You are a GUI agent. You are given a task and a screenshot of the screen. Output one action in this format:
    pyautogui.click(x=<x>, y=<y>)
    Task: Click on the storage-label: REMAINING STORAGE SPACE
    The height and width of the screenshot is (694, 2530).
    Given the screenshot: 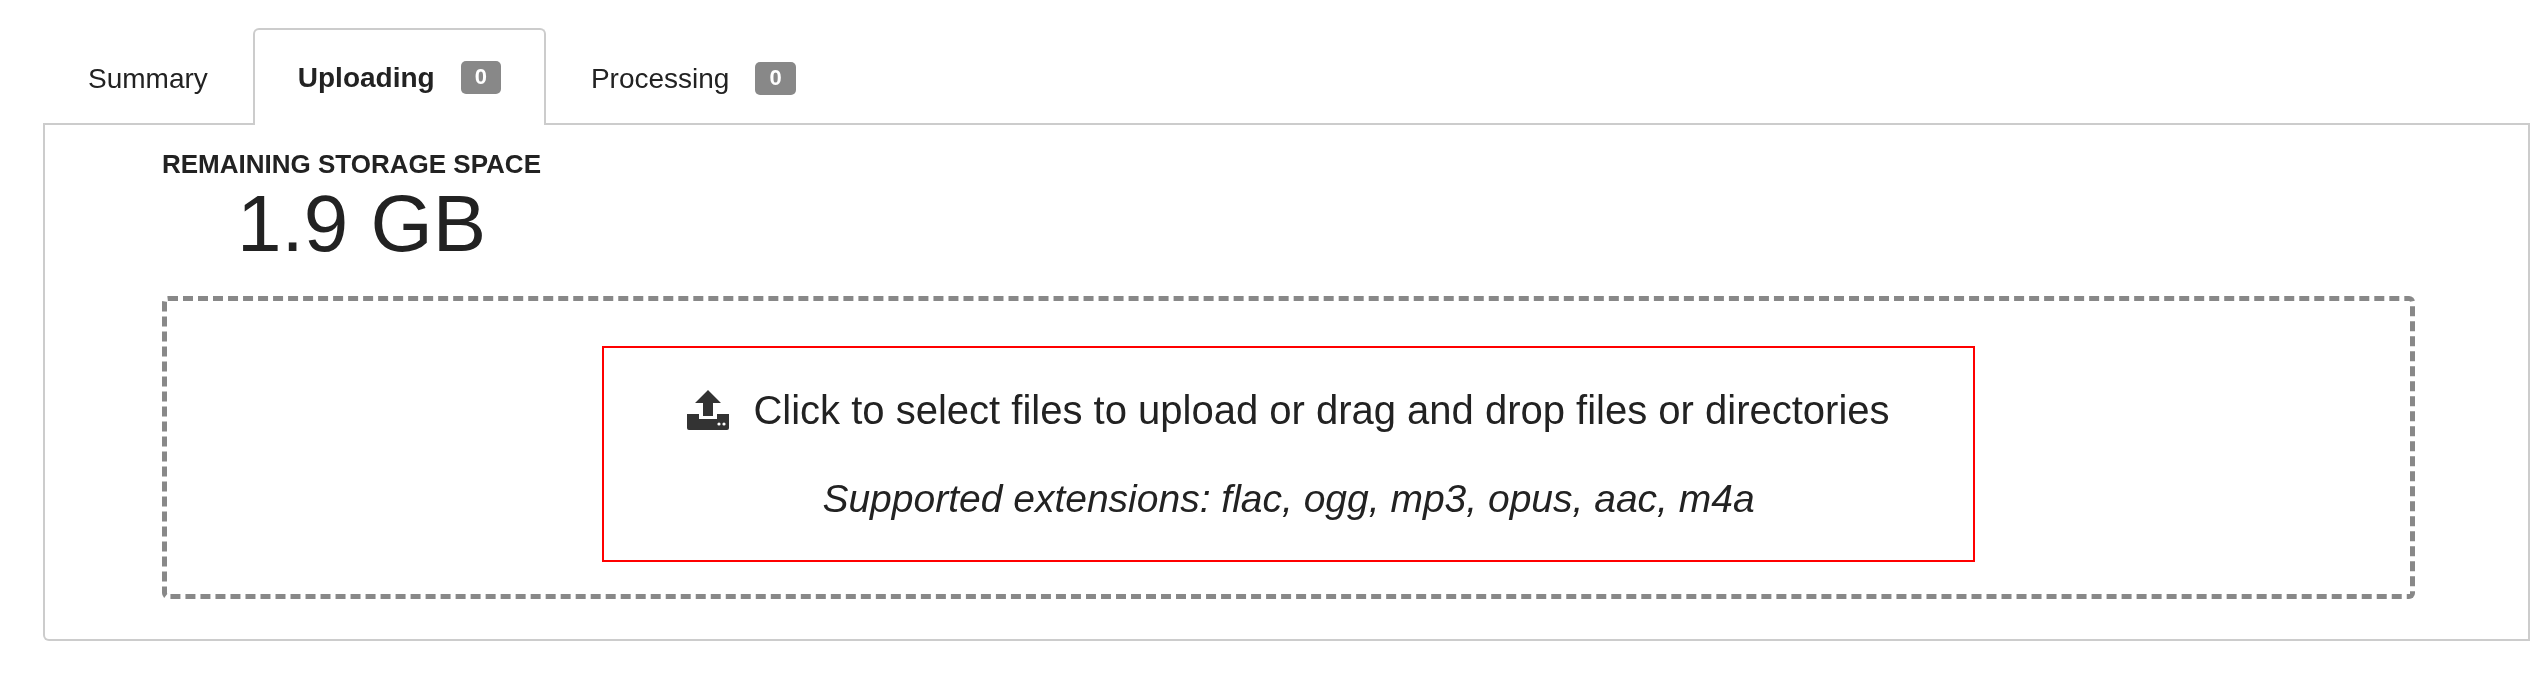 What is the action you would take?
    pyautogui.click(x=351, y=164)
    